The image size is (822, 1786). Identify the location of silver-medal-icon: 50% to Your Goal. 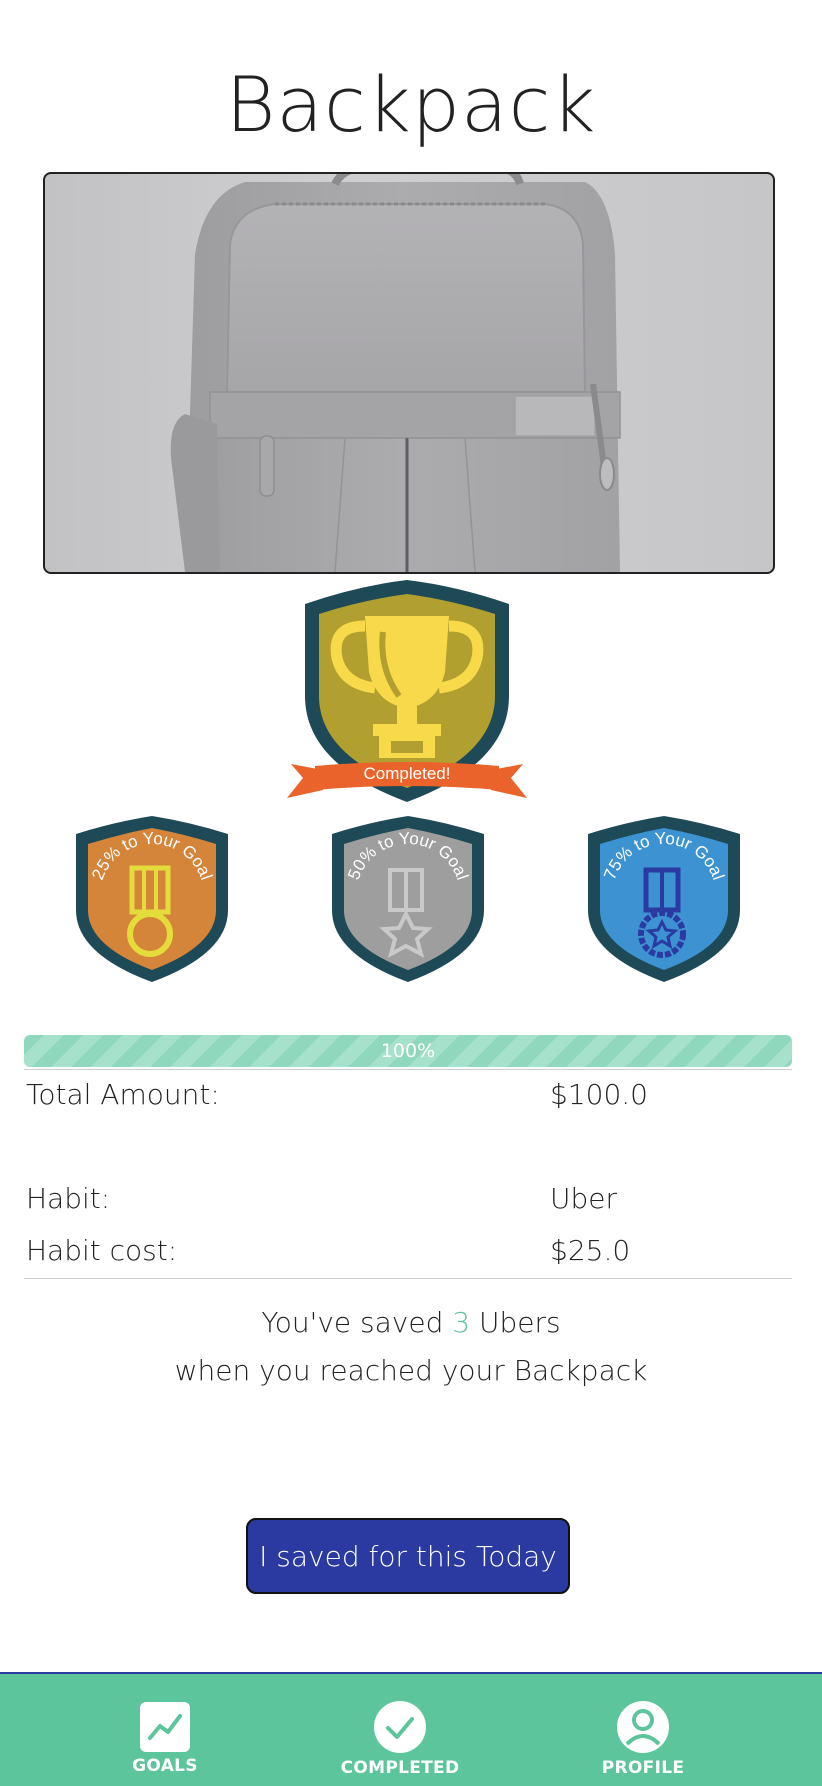
(408, 899).